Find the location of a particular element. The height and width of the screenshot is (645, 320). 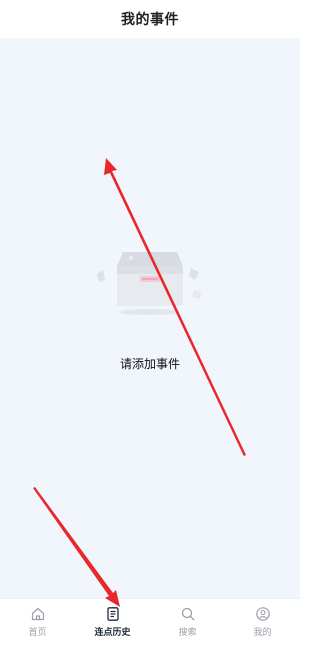

tab-profile-label: 我的 is located at coordinates (262, 633).